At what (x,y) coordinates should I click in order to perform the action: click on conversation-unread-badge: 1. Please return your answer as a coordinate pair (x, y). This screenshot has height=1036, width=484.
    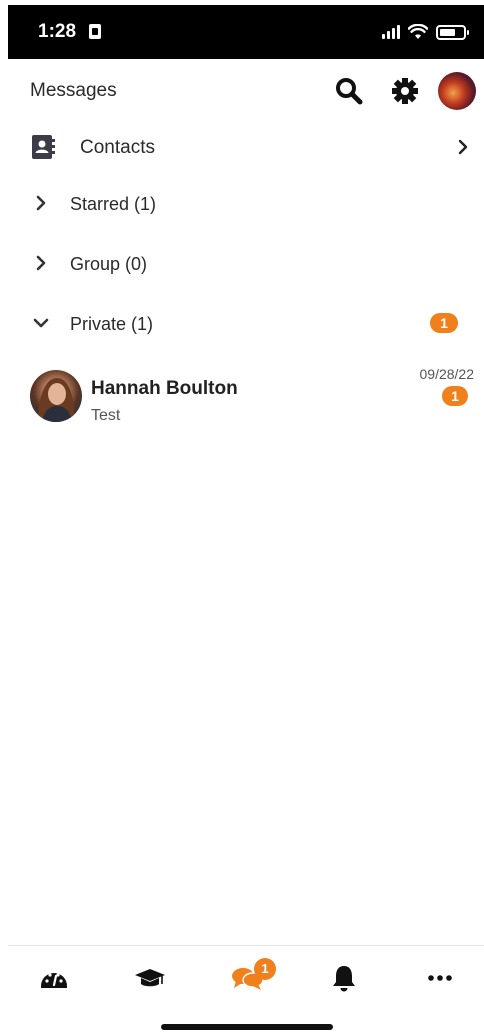
    Looking at the image, I should click on (455, 396).